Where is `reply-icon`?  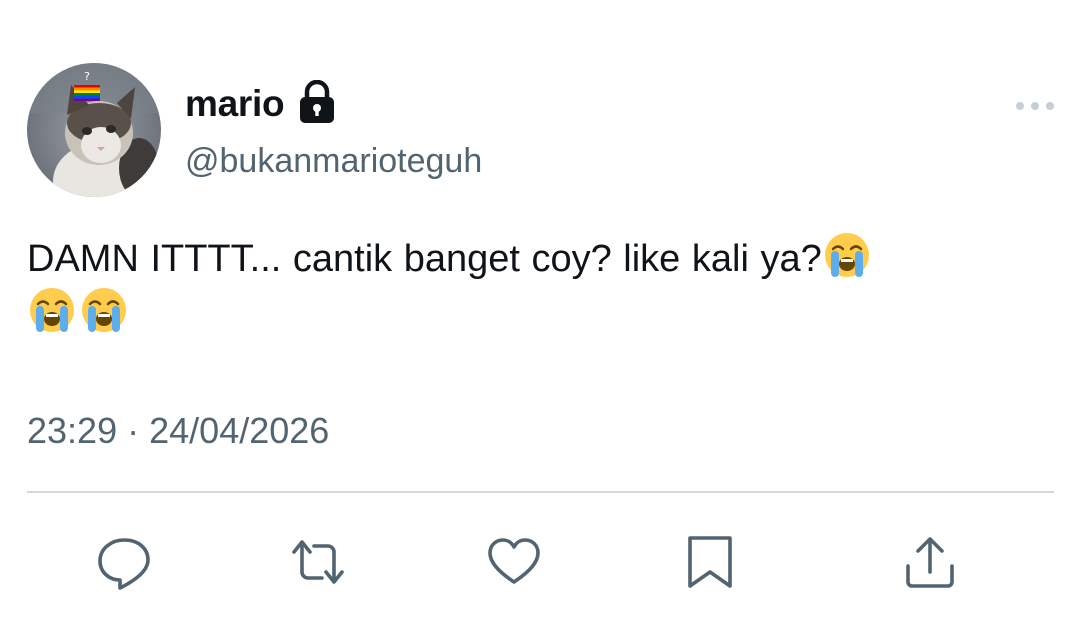 reply-icon is located at coordinates (124, 564).